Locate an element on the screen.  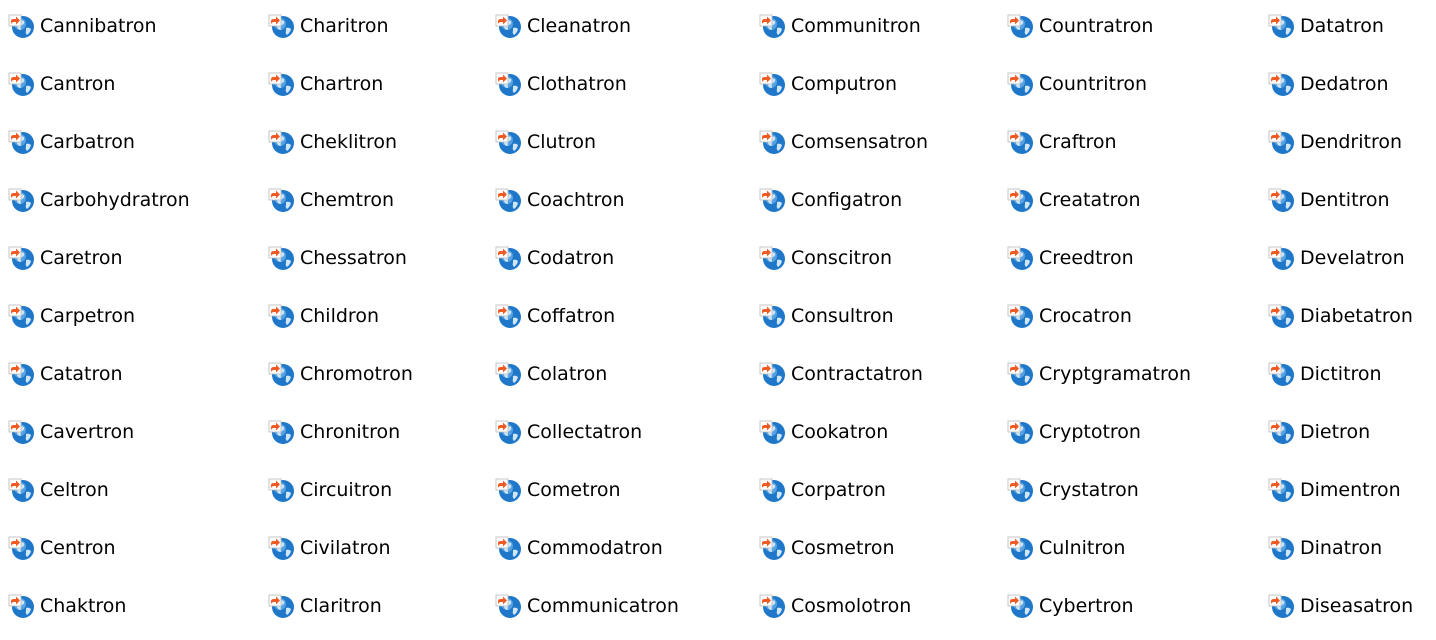
shortcut-item: Carpetron is located at coordinates (71, 316).